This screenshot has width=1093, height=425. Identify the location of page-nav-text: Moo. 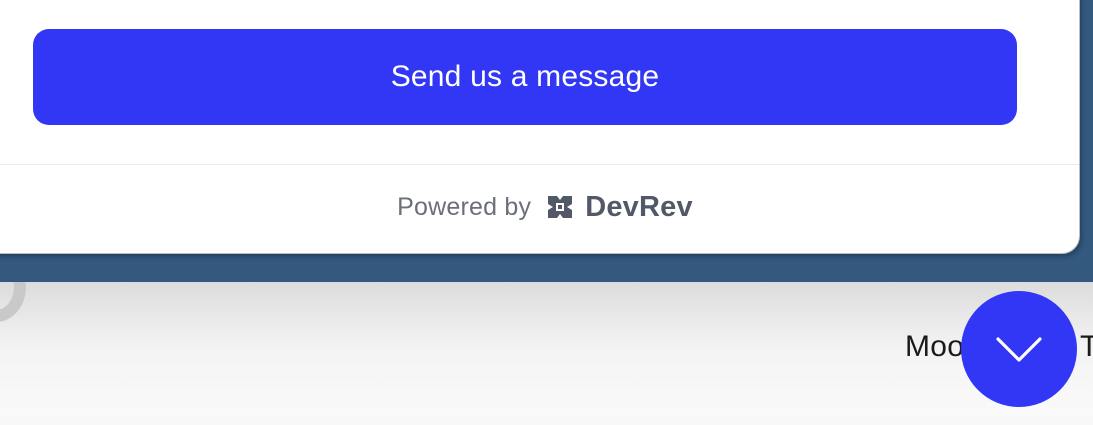
(934, 347).